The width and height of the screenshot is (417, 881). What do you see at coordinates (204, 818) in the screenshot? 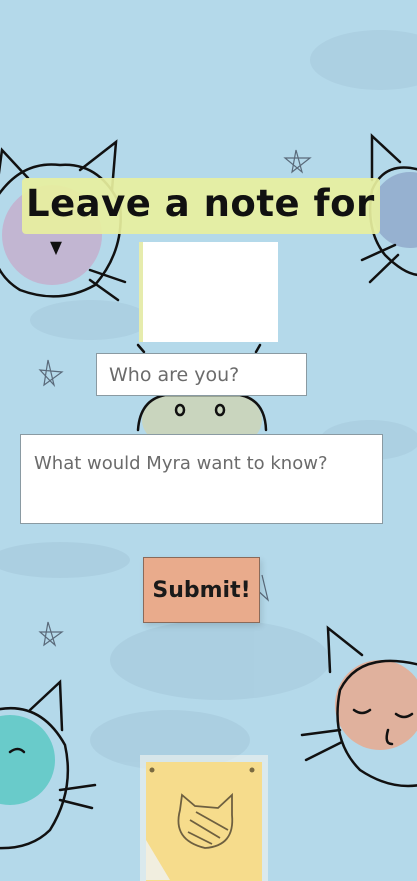
I see `sticky-note-icon` at bounding box center [204, 818].